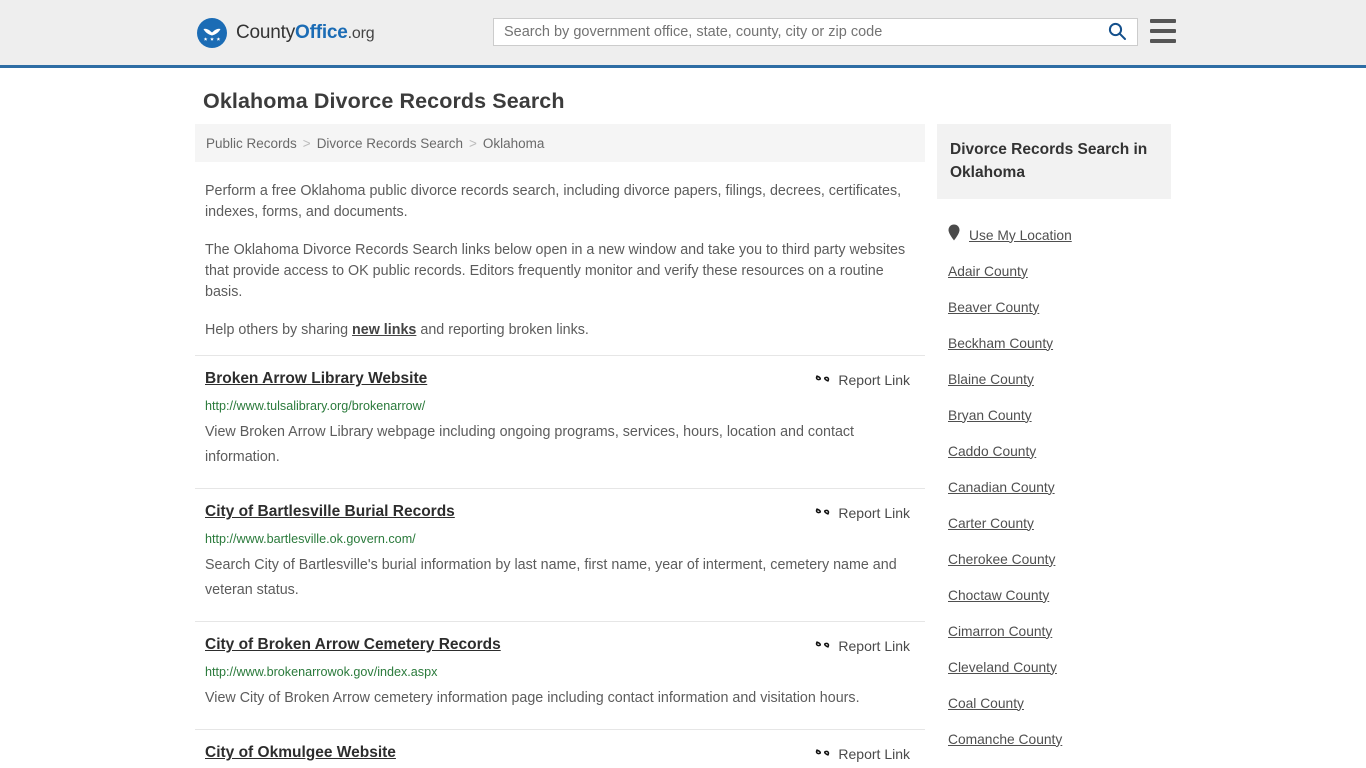 Image resolution: width=1366 pixels, height=768 pixels. What do you see at coordinates (1054, 595) in the screenshot?
I see `sidebar-item-county: Choctaw County` at bounding box center [1054, 595].